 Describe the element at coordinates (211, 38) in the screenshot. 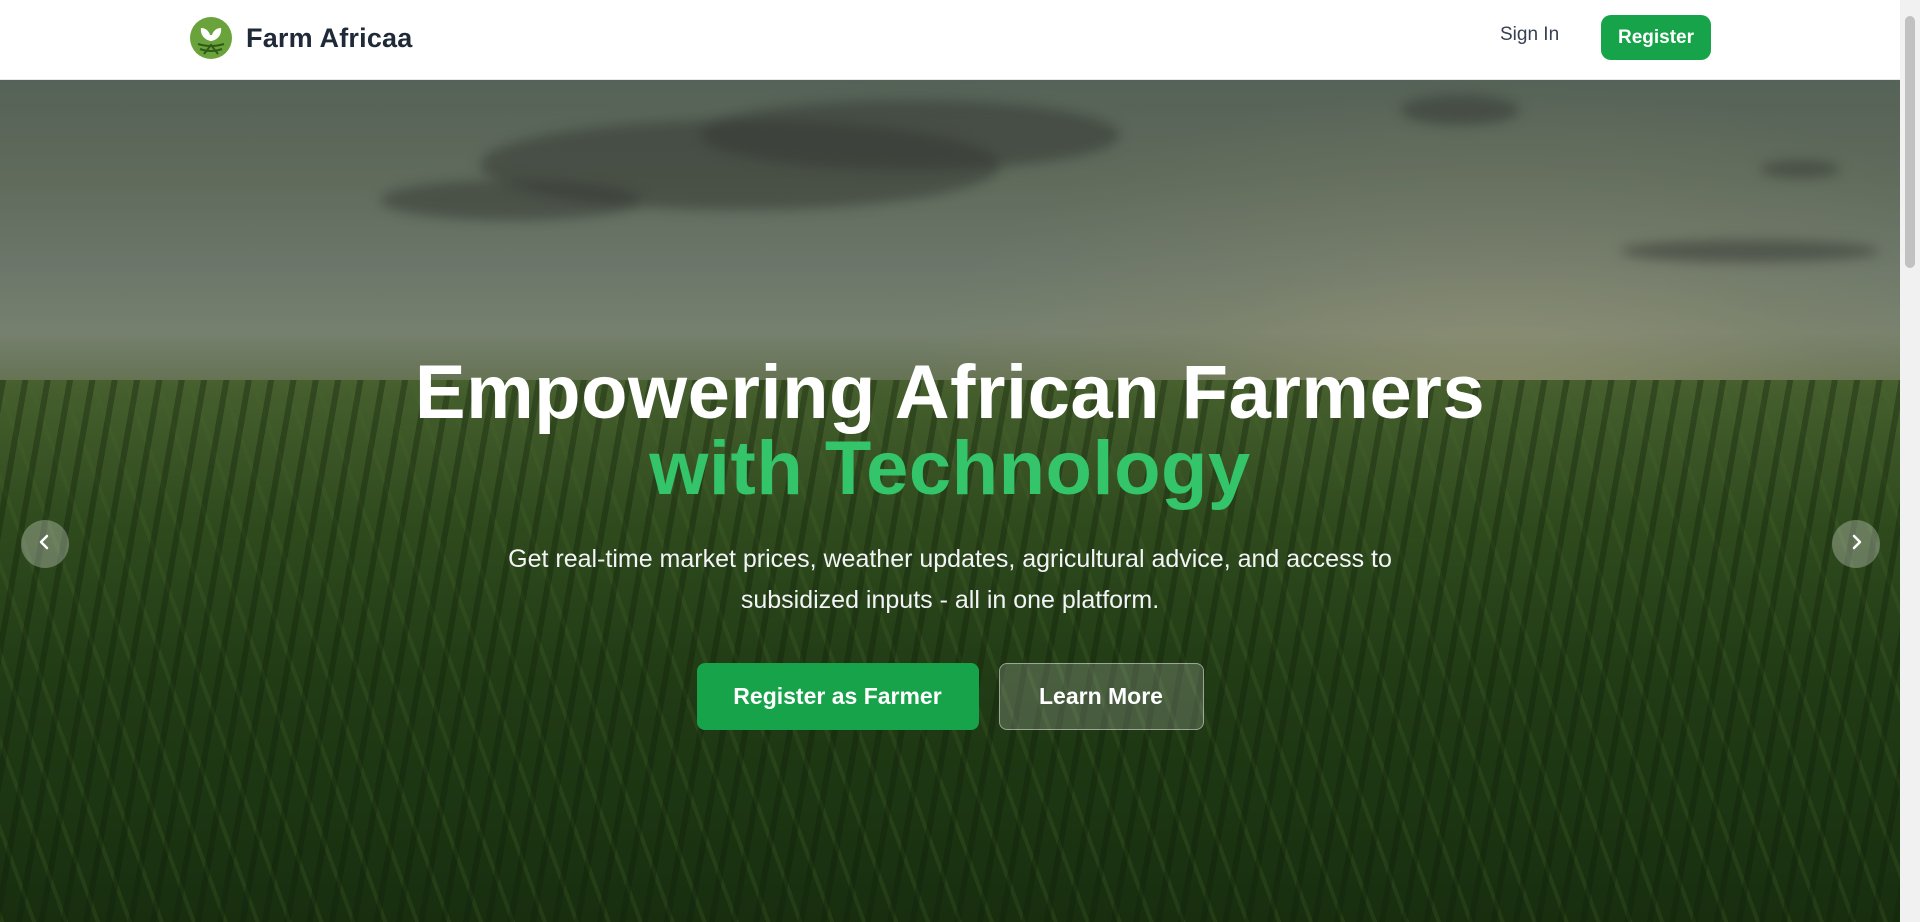

I see `leaf-sprout-icon` at that location.